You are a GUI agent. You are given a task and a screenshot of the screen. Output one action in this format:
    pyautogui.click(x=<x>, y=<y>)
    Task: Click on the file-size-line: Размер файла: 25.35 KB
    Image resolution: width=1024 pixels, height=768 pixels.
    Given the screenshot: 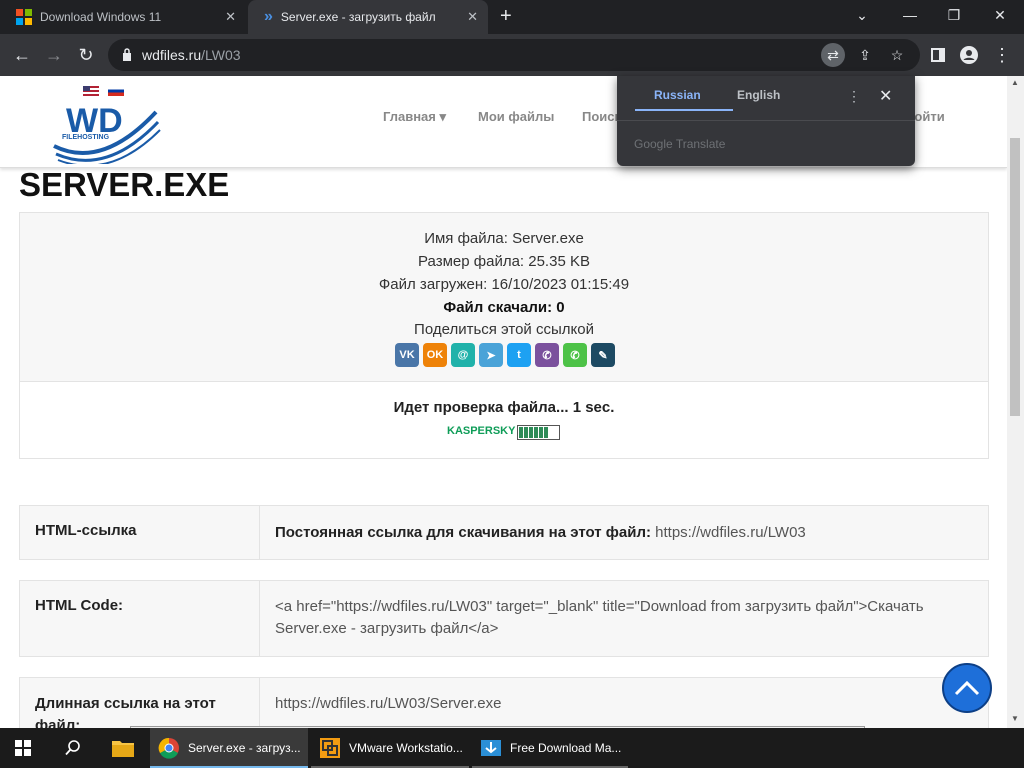 What is the action you would take?
    pyautogui.click(x=504, y=261)
    